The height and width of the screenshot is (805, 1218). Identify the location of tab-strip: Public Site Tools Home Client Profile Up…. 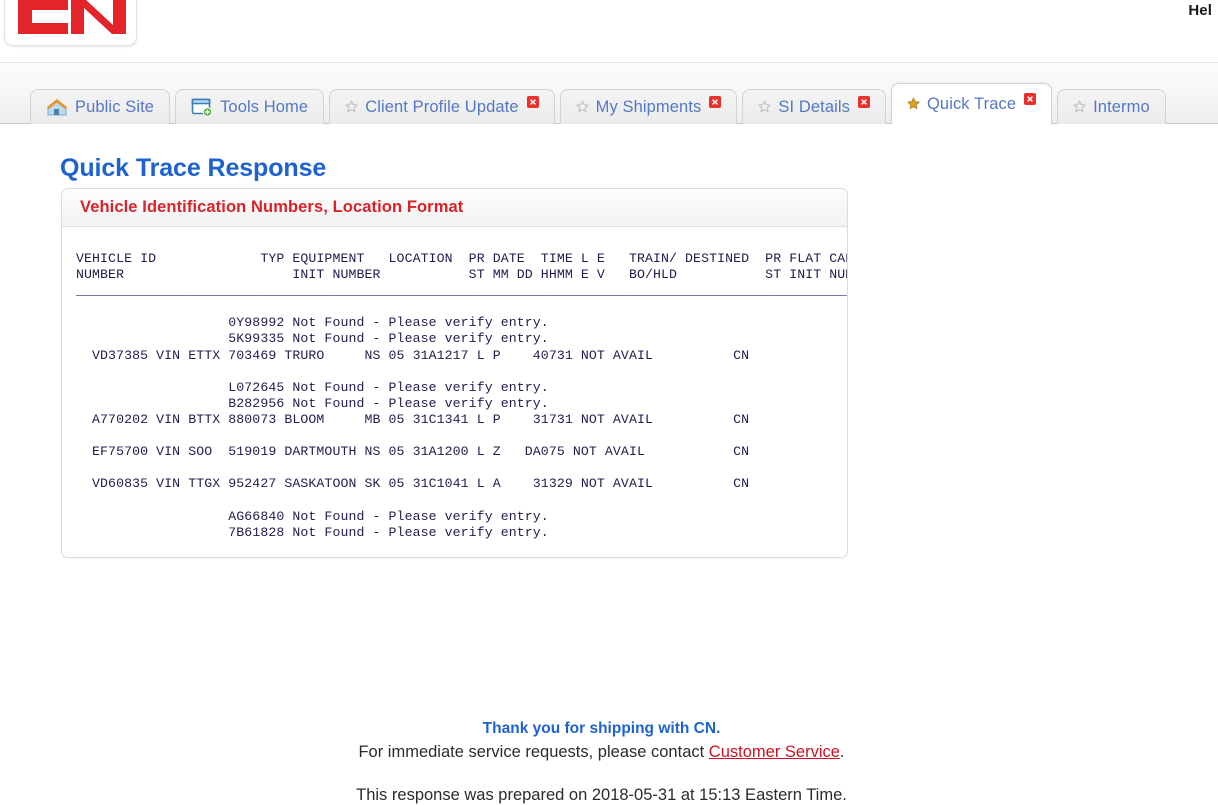
(609, 93).